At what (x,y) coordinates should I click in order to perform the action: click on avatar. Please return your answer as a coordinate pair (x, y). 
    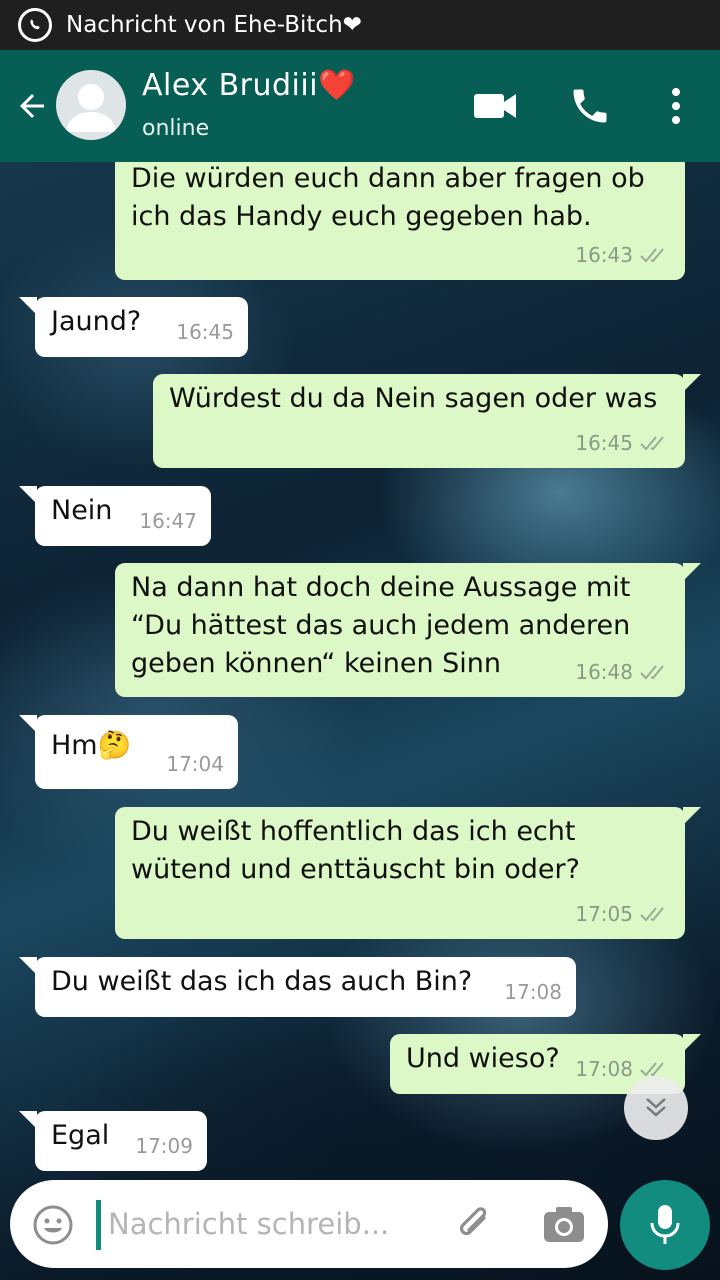
    Looking at the image, I should click on (91, 105).